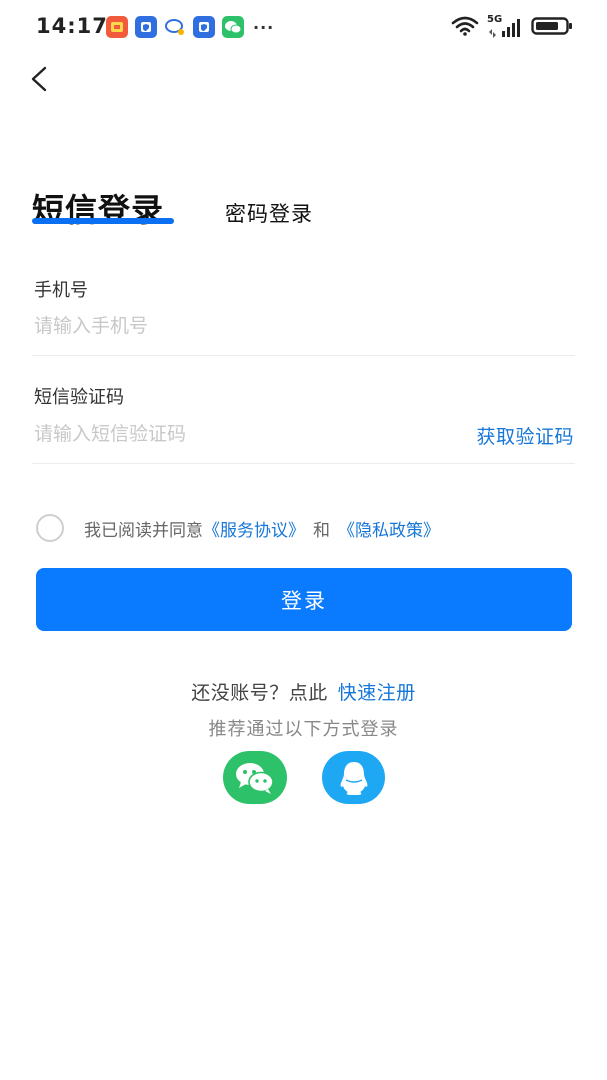 The width and height of the screenshot is (607, 1080). Describe the element at coordinates (389, 531) in the screenshot. I see `privacy-policy-link: 《隐私政策》` at that location.